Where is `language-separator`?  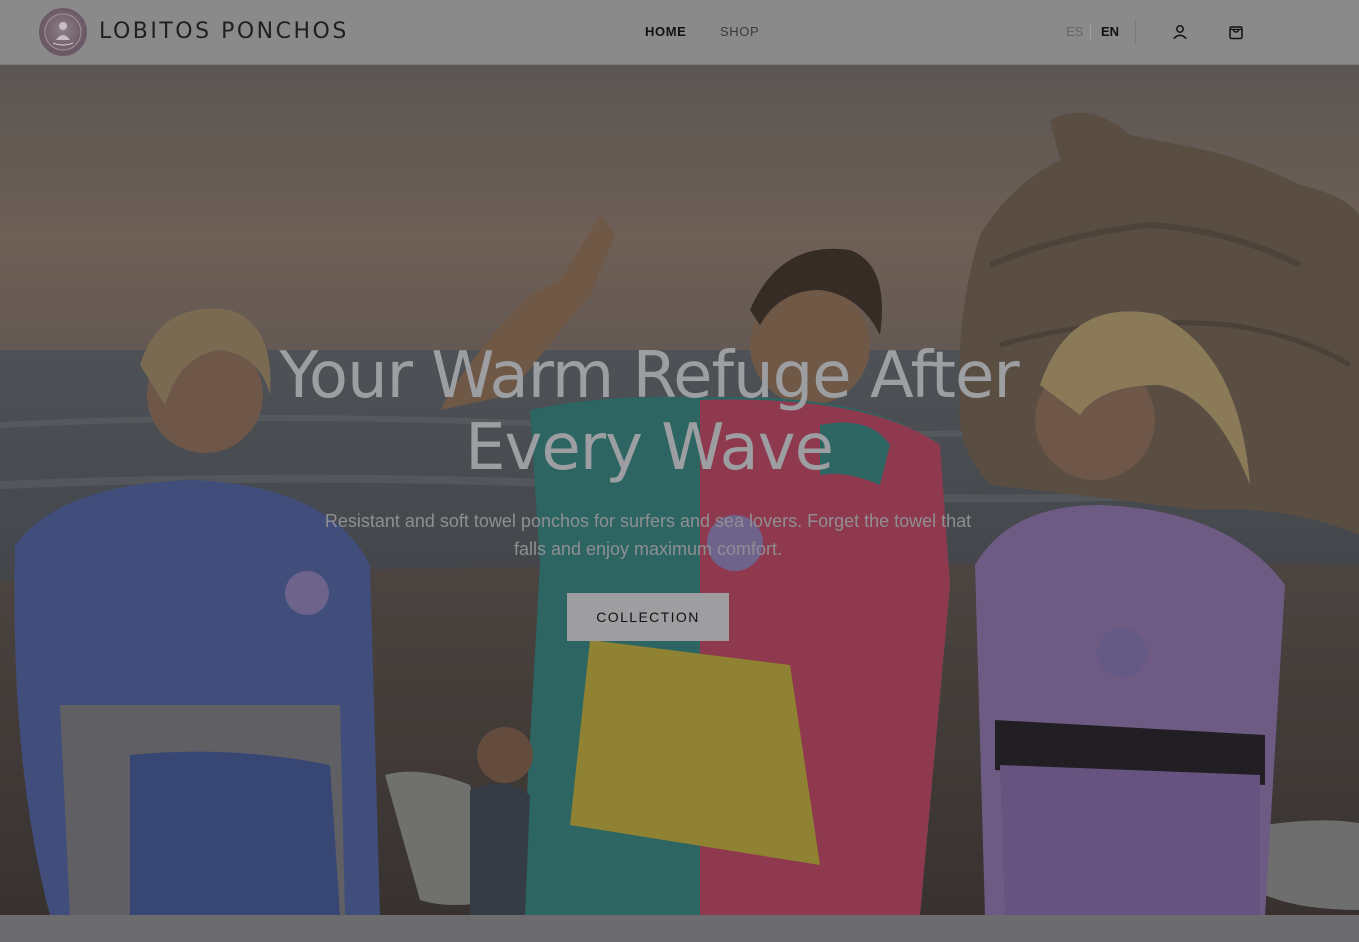 language-separator is located at coordinates (1090, 32).